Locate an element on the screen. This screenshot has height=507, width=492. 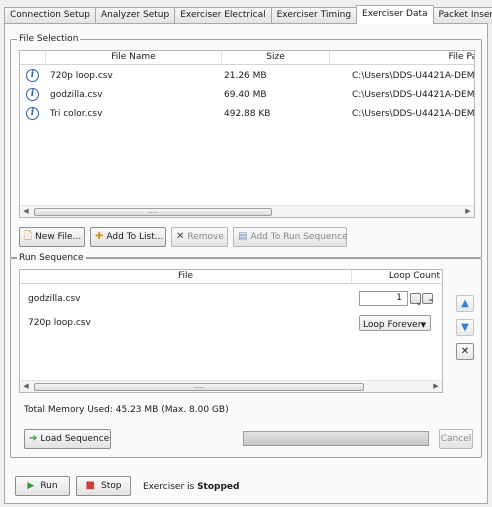
run-sequence-legend: Run Sequence is located at coordinates (51, 258).